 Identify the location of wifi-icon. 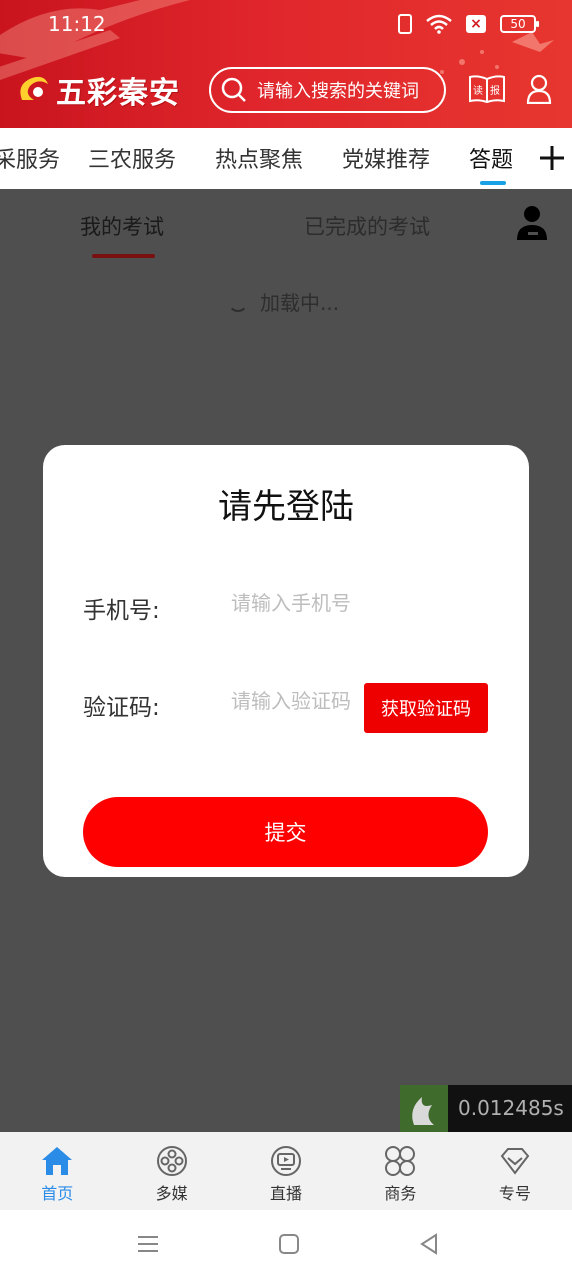
(439, 24).